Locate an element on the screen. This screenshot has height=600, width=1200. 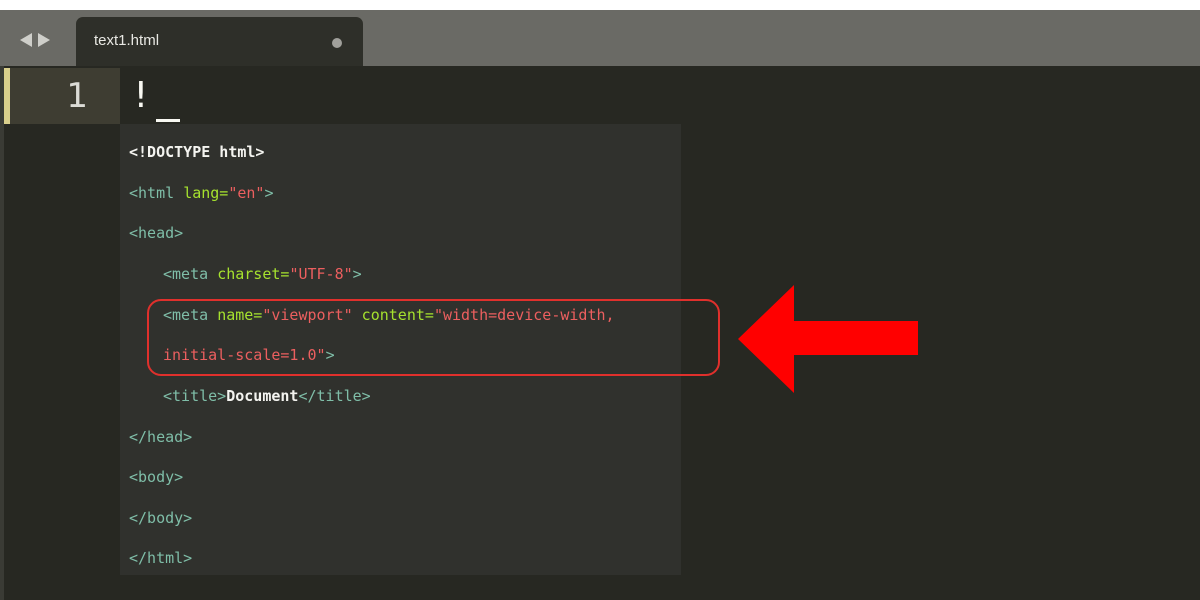
snippet-token: <title> is located at coordinates (195, 396).